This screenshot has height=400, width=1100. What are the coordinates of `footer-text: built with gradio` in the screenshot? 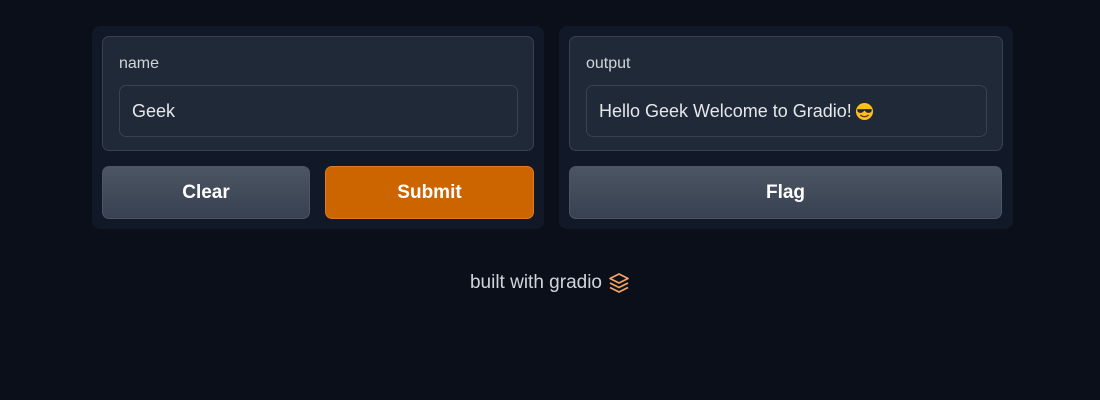 It's located at (536, 283).